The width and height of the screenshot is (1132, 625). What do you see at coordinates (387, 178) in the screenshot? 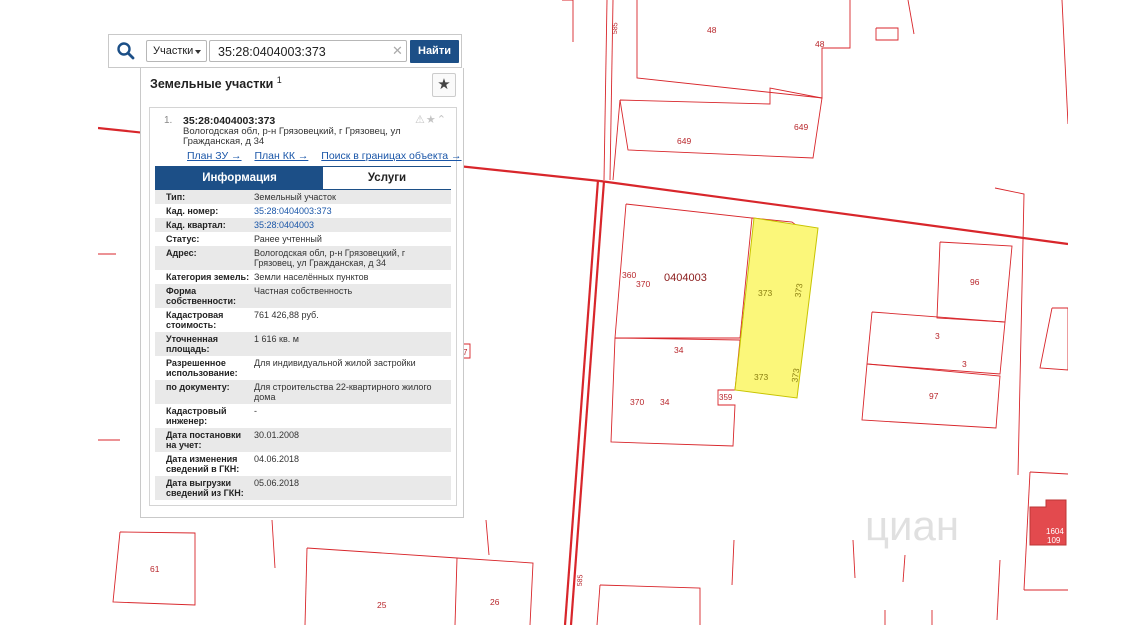
I see `tab-services: Услуги` at bounding box center [387, 178].